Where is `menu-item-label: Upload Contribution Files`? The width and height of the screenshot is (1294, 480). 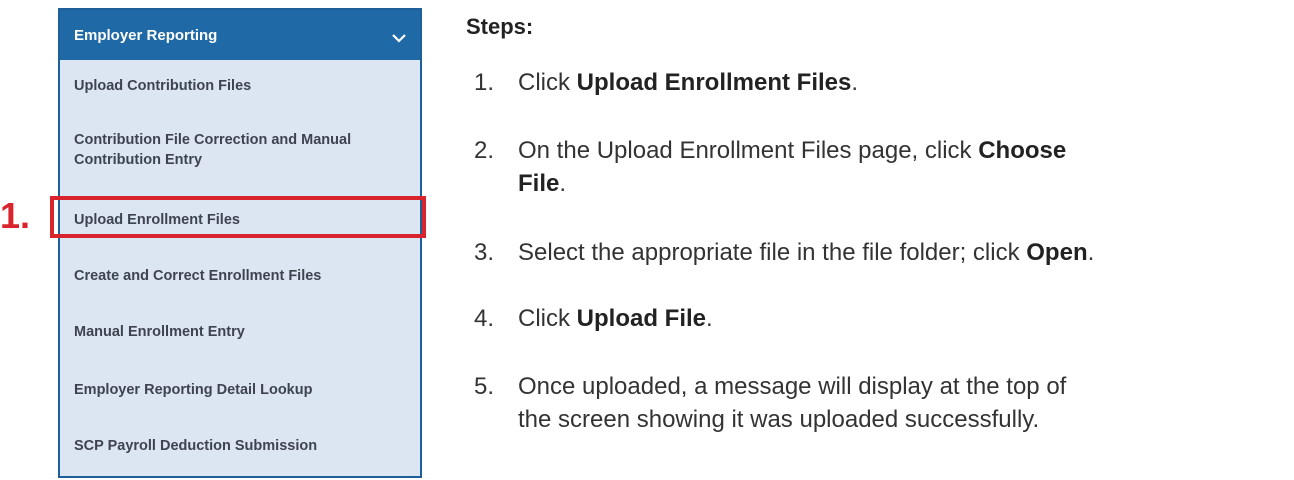
menu-item-label: Upload Contribution Files is located at coordinates (163, 86).